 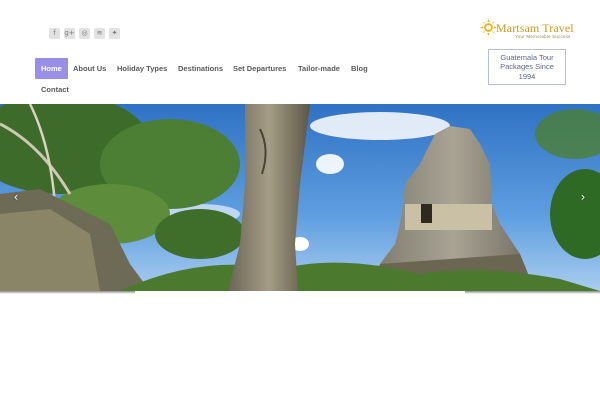 What do you see at coordinates (200, 68) in the screenshot?
I see `nav-item-destinations: Destinations` at bounding box center [200, 68].